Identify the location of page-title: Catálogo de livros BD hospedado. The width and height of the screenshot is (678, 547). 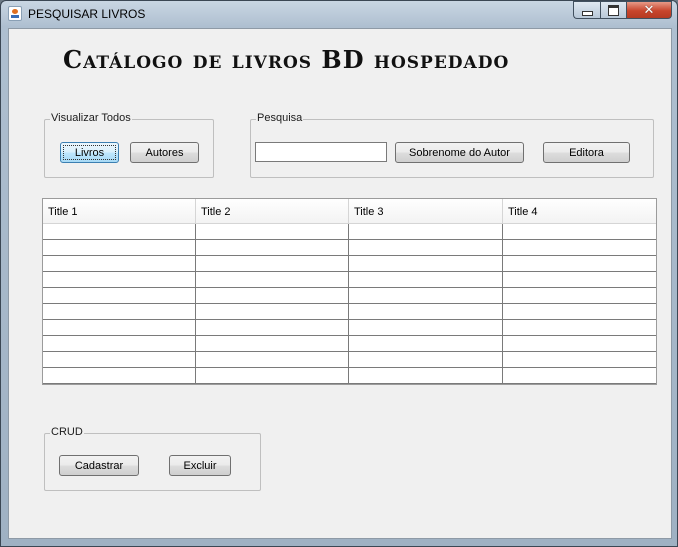
(286, 59).